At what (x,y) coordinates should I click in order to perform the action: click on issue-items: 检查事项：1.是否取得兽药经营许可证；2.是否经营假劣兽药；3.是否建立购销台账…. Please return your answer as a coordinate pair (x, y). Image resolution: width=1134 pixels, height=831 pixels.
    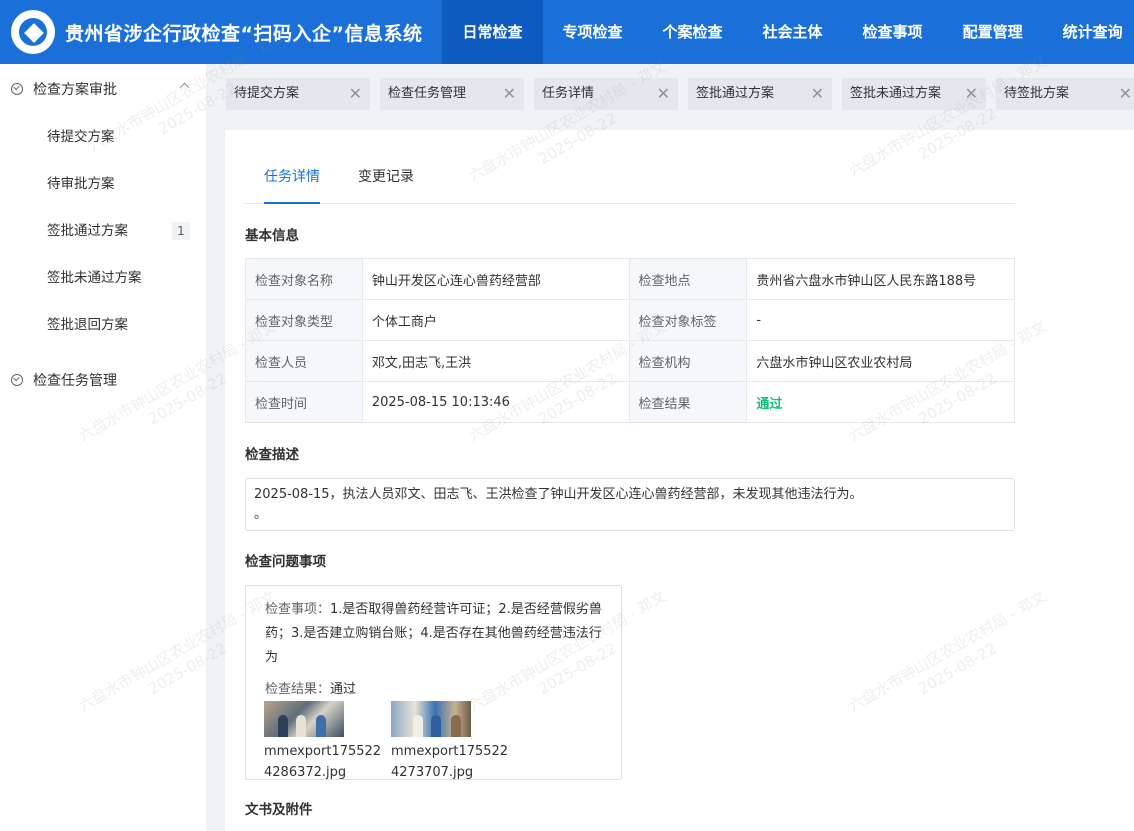
    Looking at the image, I should click on (433, 634).